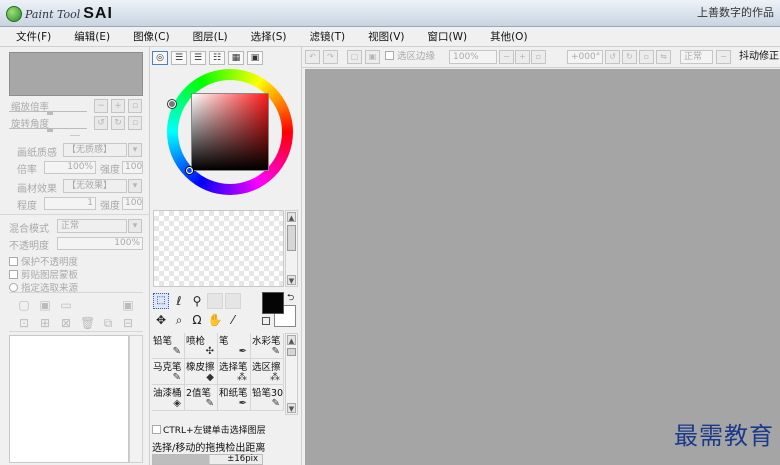 The width and height of the screenshot is (780, 465). I want to click on swatch-scrollbar: ▲ ▼, so click(291, 248).